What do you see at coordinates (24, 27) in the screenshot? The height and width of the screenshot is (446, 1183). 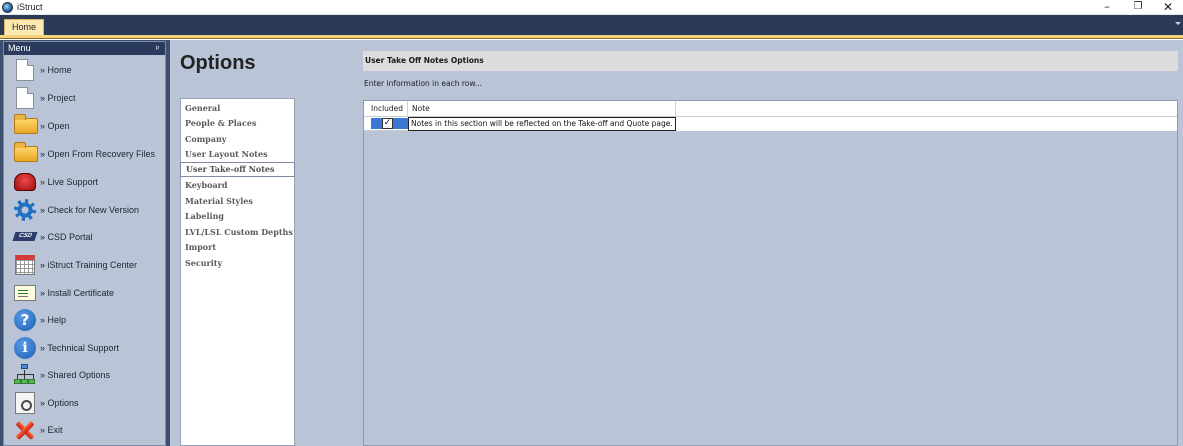 I see `tab-home: Home` at bounding box center [24, 27].